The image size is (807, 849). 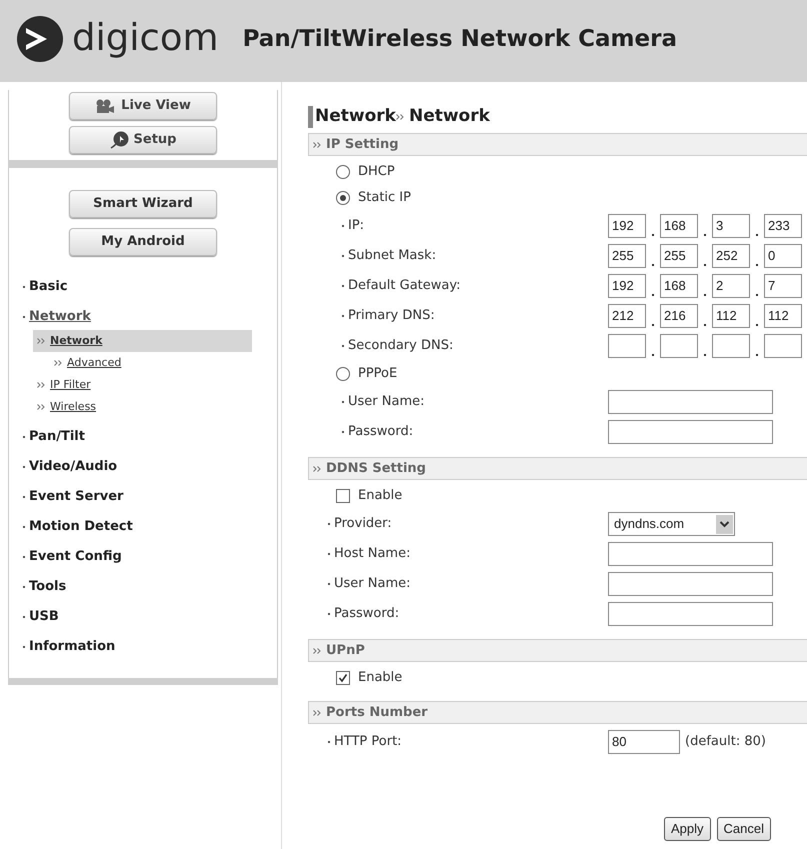 I want to click on section-header: UPnP, so click(x=557, y=650).